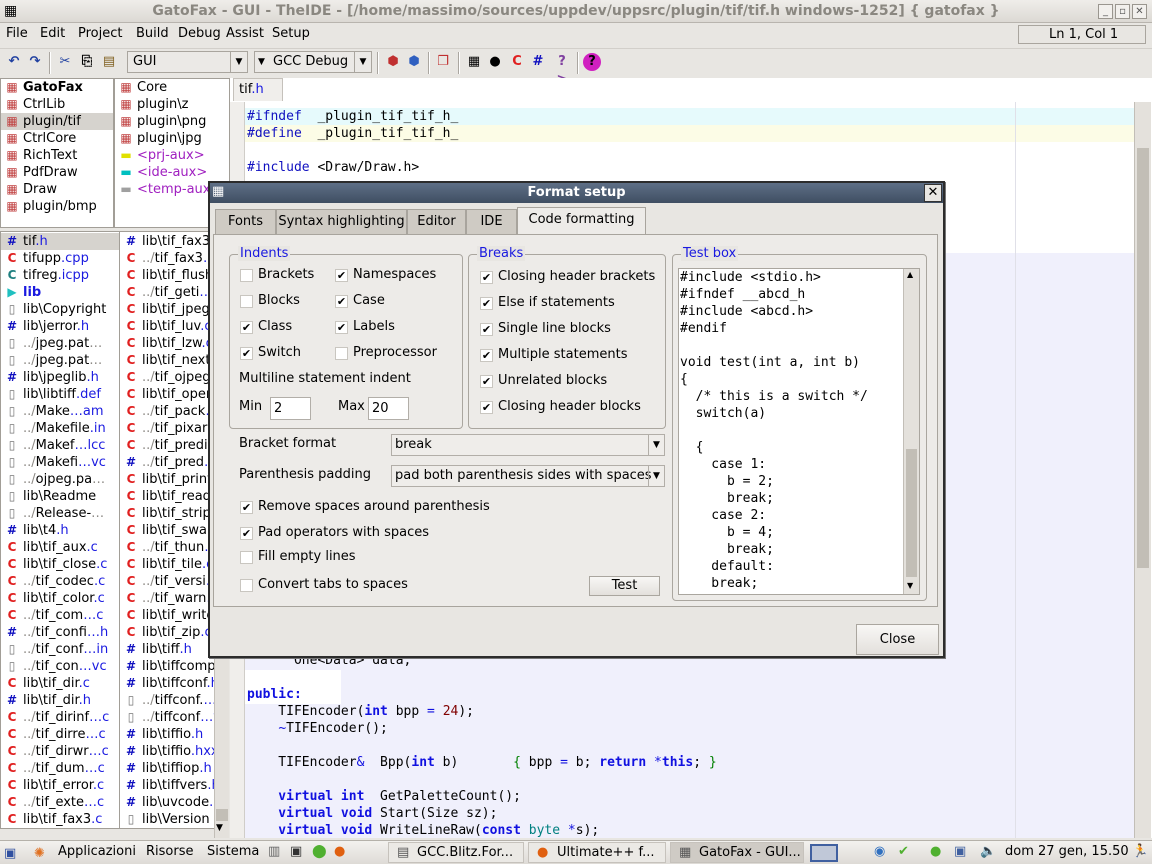  What do you see at coordinates (167, 615) in the screenshot?
I see `file-item: Clib\tif_write.c` at bounding box center [167, 615].